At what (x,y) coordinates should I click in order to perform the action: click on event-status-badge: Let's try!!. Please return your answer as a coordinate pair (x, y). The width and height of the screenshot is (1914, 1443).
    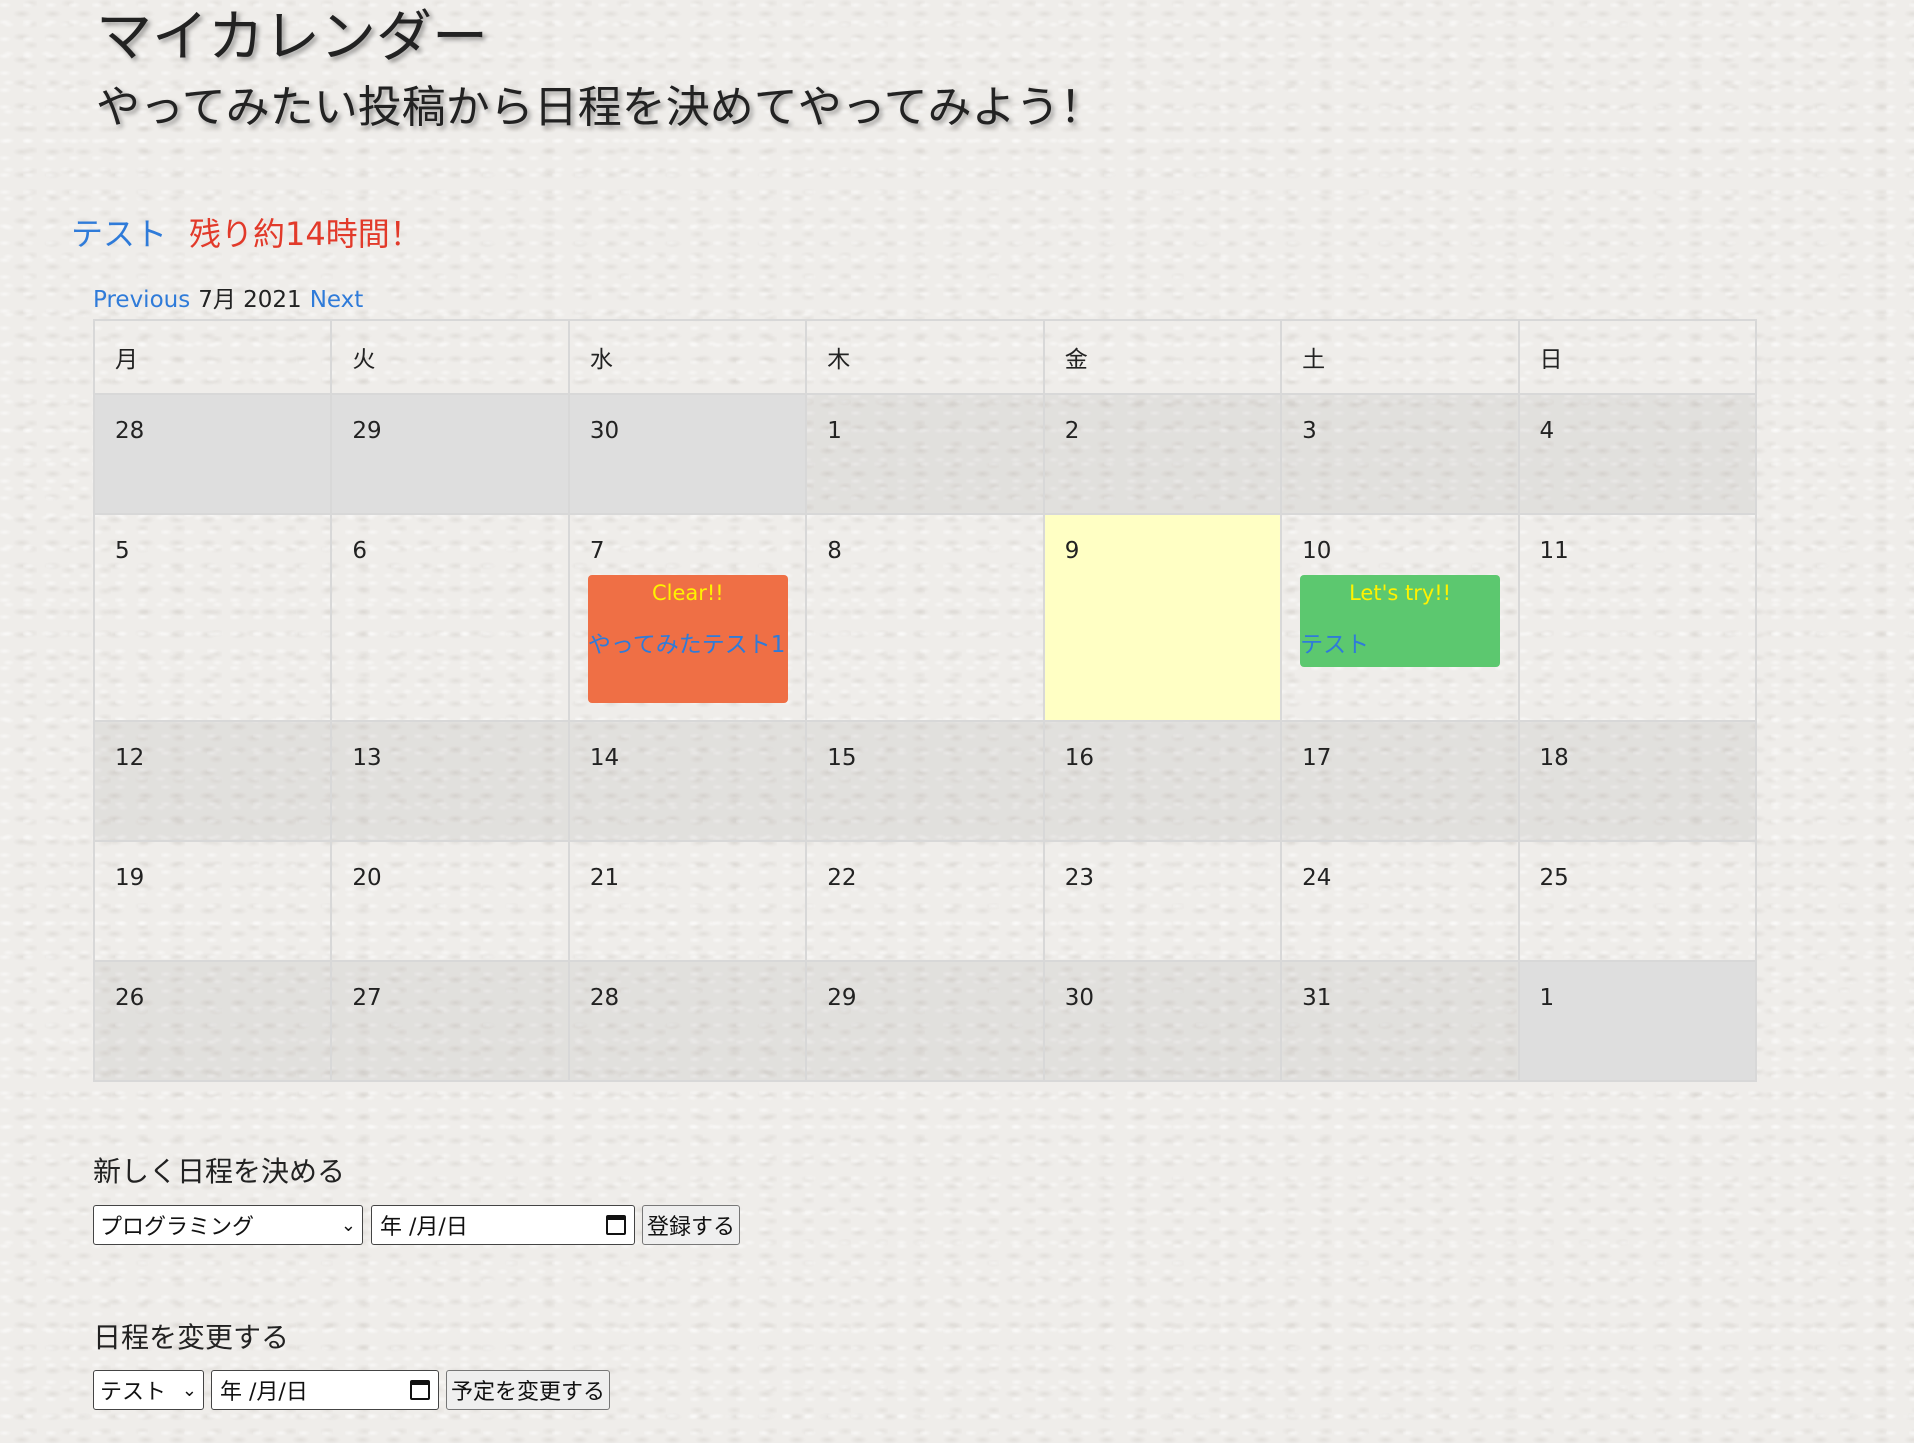
    Looking at the image, I should click on (1400, 593).